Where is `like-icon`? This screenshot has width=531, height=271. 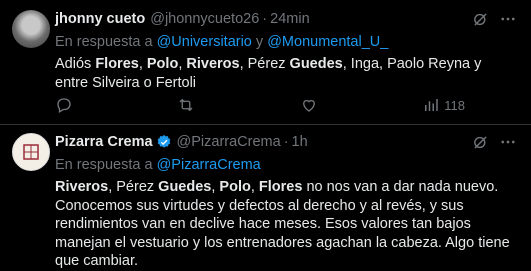
like-icon is located at coordinates (309, 105).